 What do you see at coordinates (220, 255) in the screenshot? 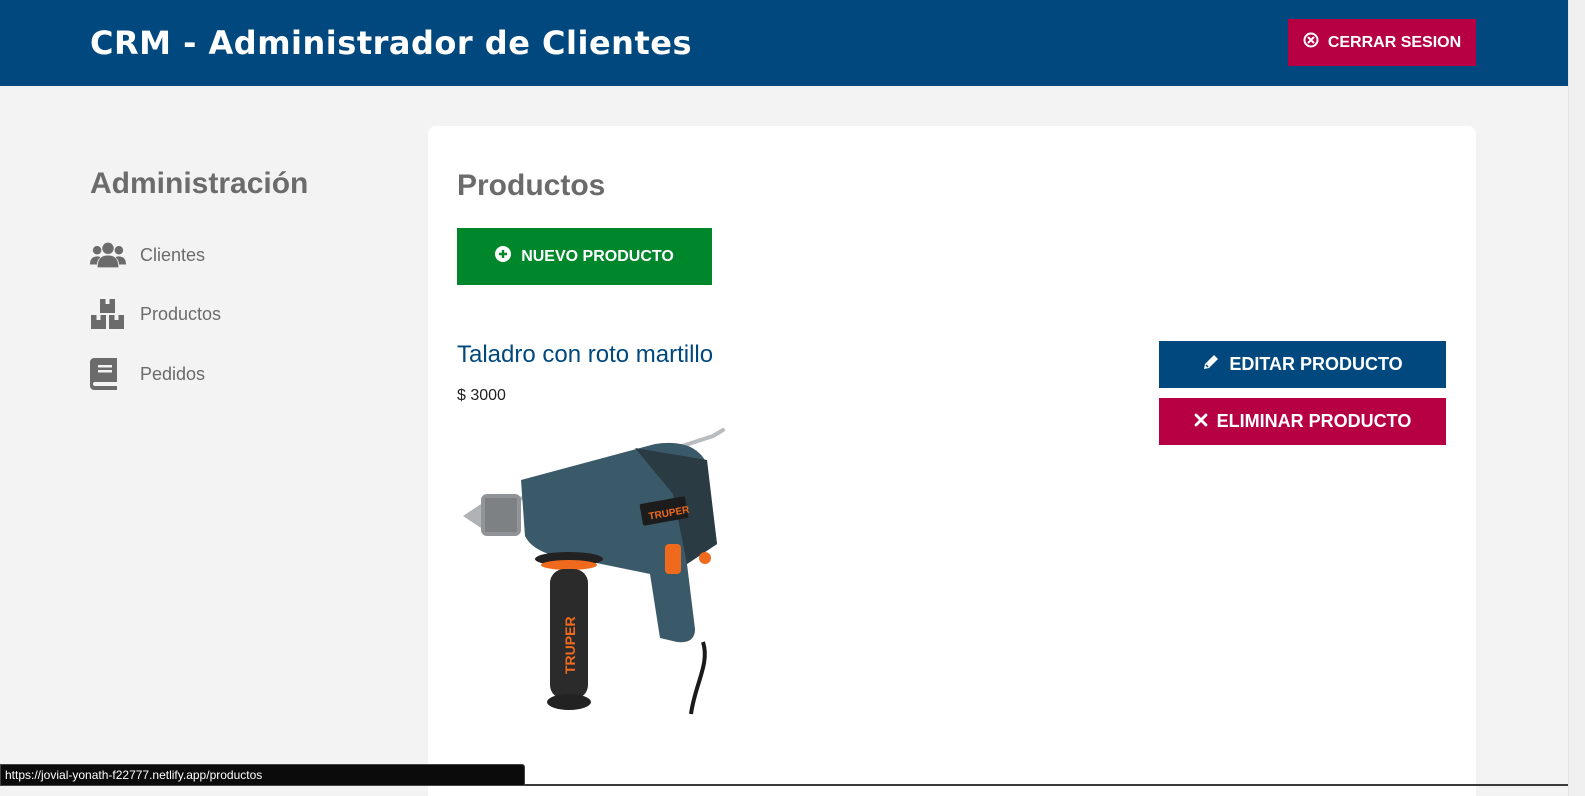
I see `sidebar-item-clientes: Clientes` at bounding box center [220, 255].